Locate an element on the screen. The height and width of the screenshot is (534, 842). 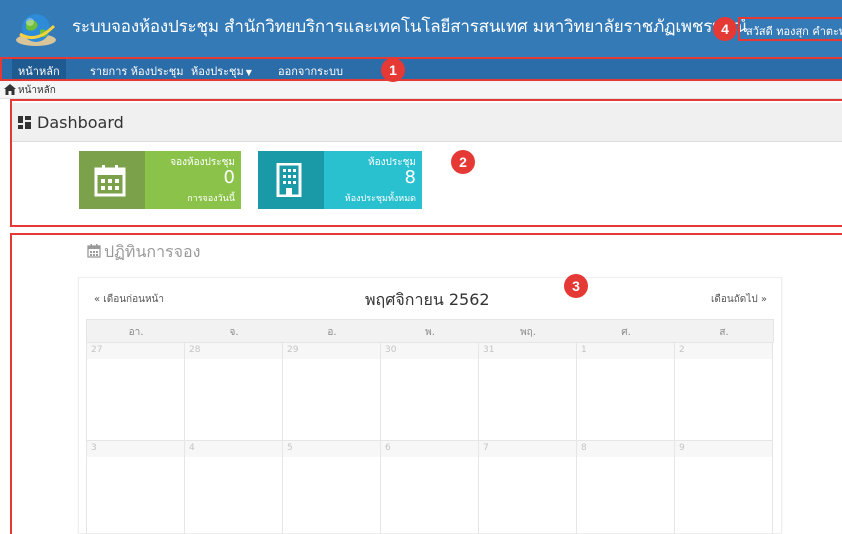
weekday-header-row: อา. จ. อ. พ. พฤ. ศ. ส. is located at coordinates (430, 331).